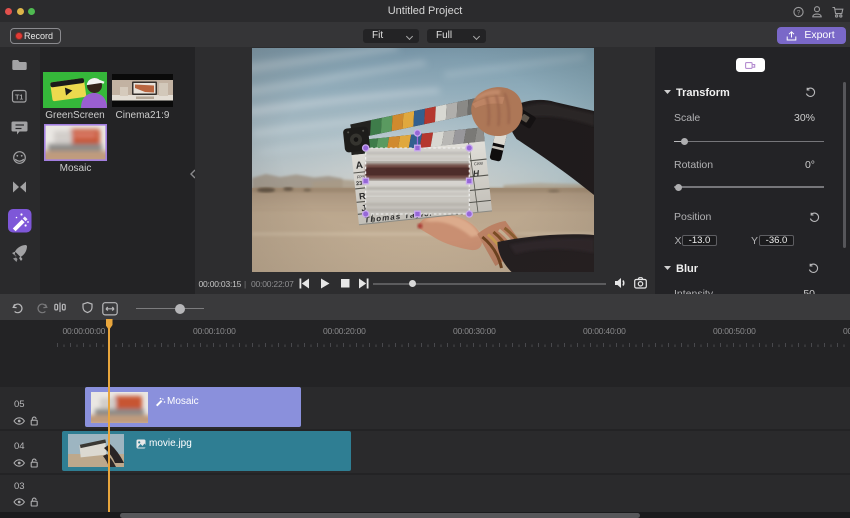 This screenshot has width=850, height=518. What do you see at coordinates (19, 98) in the screenshot?
I see `svg-text: T1` at bounding box center [19, 98].